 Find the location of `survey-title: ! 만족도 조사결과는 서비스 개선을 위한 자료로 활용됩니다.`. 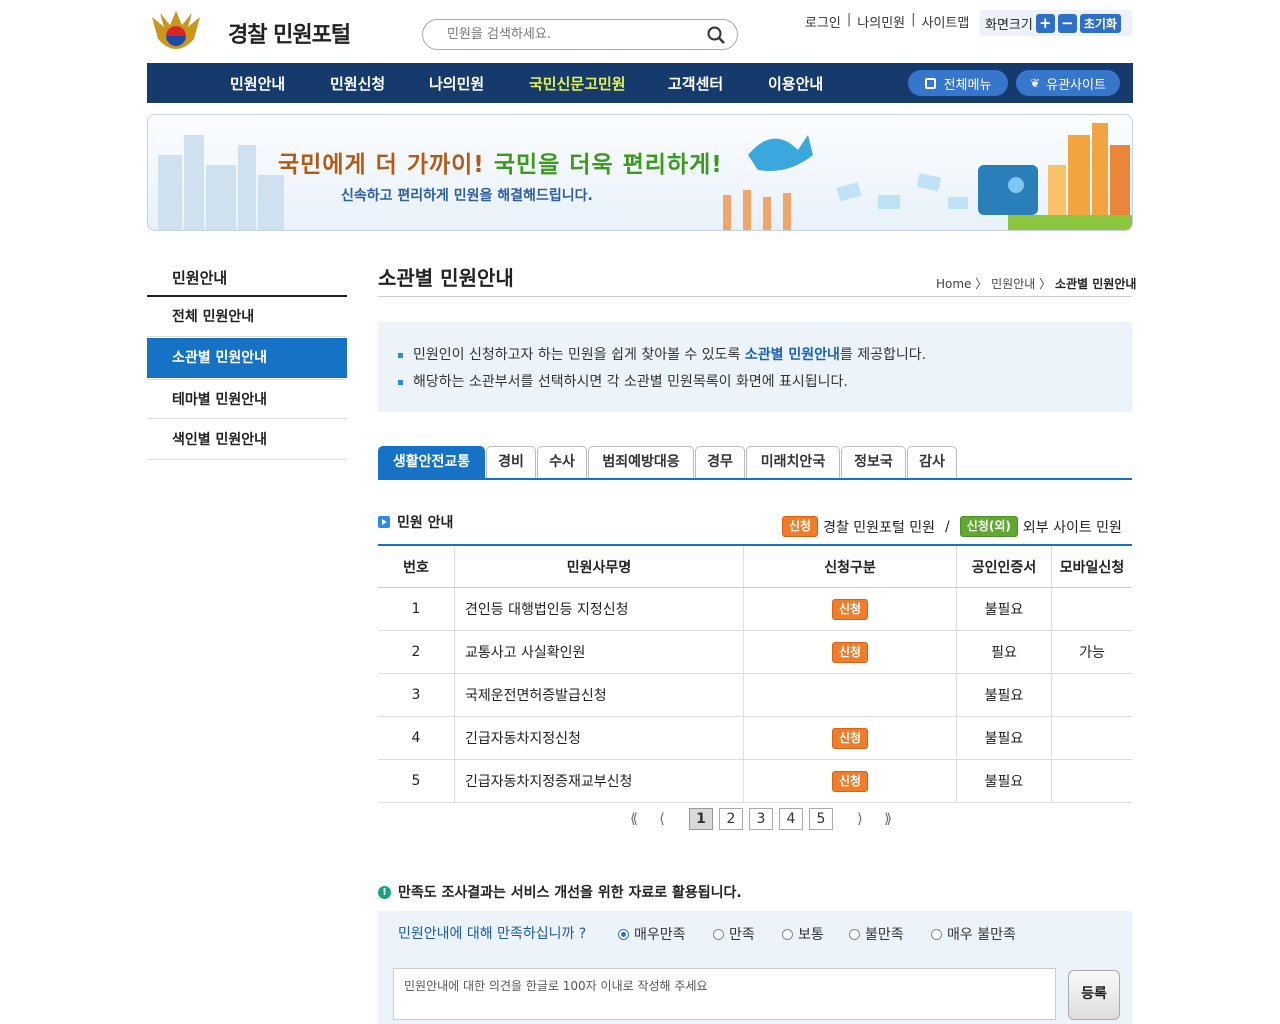

survey-title: ! 만족도 조사결과는 서비스 개선을 위한 자료로 활용됩니다. is located at coordinates (560, 892).